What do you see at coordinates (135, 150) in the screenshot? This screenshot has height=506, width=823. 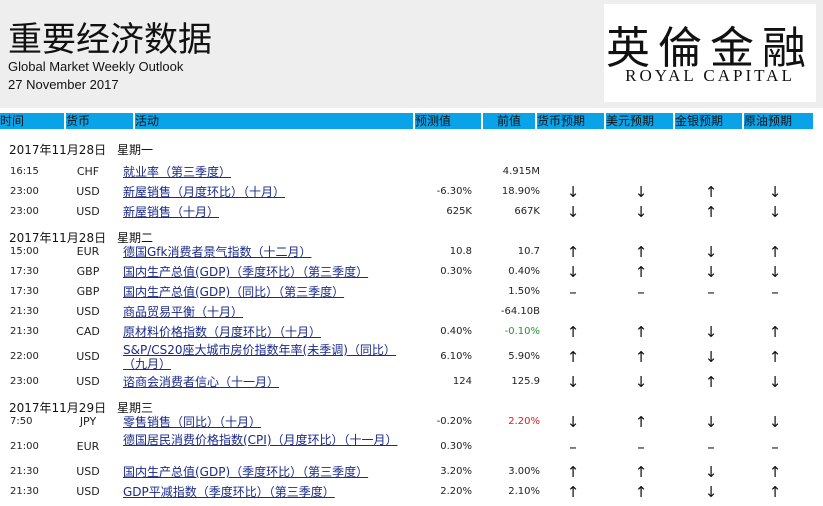 I see `section-weekday: 星期一` at bounding box center [135, 150].